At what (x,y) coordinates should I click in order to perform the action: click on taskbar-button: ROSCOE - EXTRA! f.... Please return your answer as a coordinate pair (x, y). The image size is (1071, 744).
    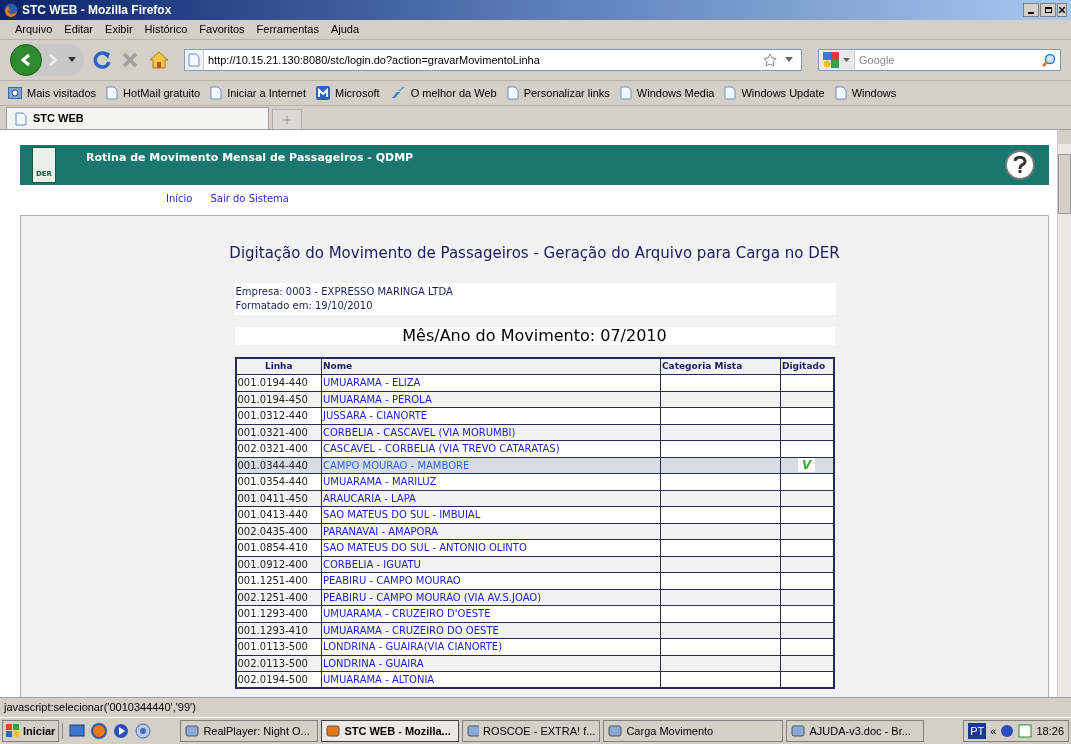
    Looking at the image, I should click on (531, 731).